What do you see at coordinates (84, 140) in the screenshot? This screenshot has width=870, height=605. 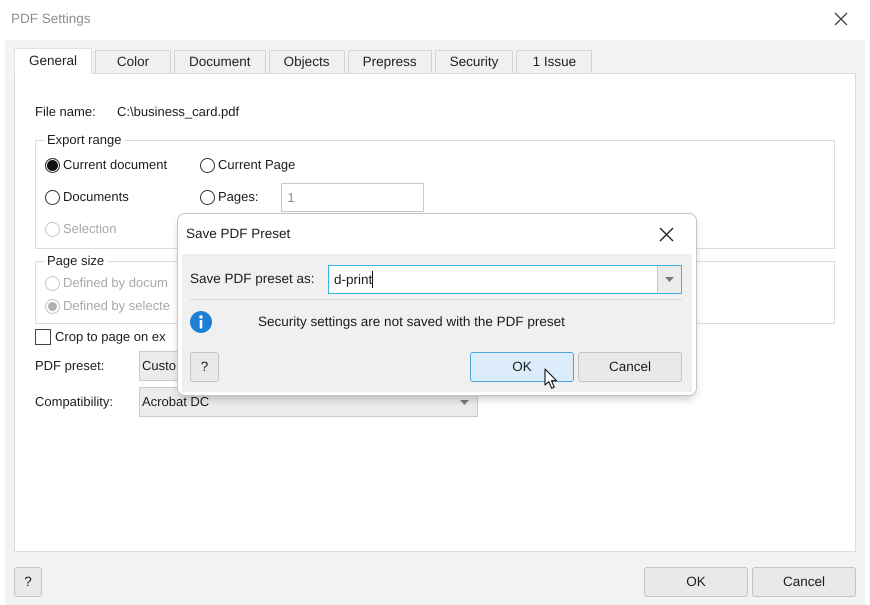 I see `group-title: Export range` at bounding box center [84, 140].